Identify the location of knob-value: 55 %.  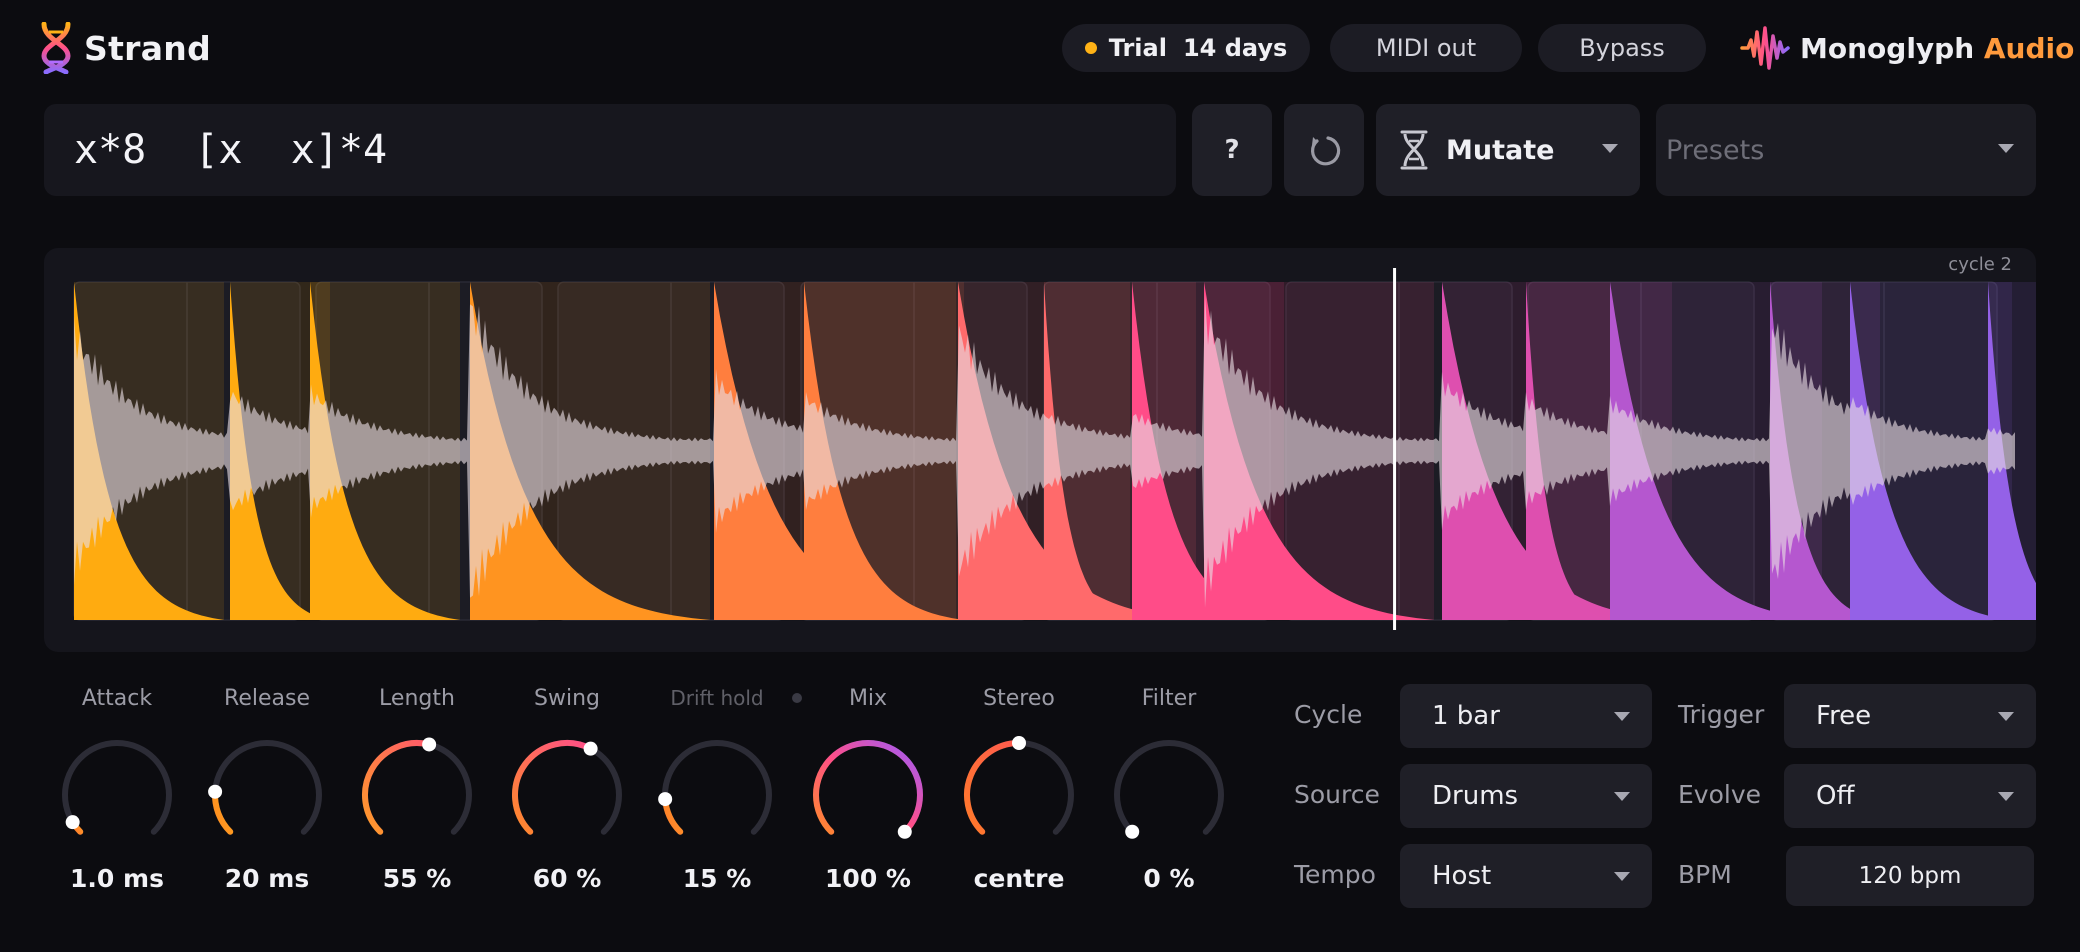
(417, 878).